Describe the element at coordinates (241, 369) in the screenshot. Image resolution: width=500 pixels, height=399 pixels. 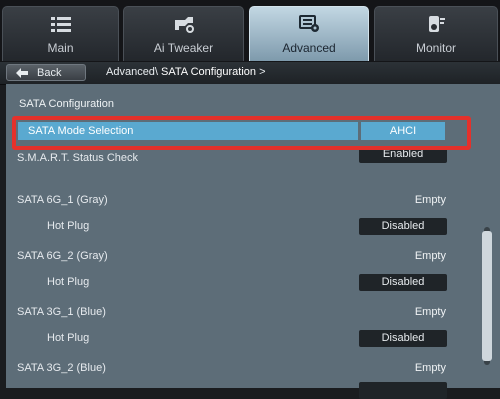
I see `port-row: SATA 3G_2 (Blue) Empty` at that location.